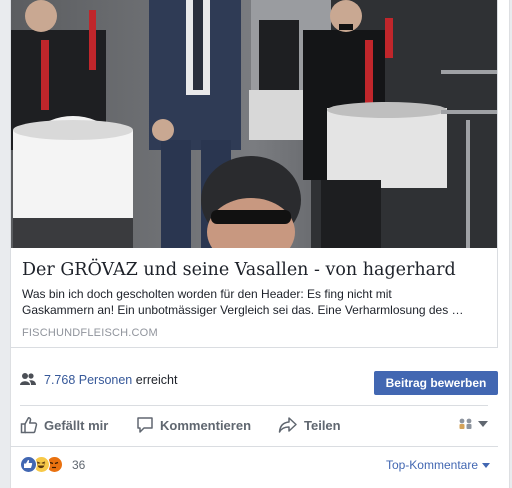 This screenshot has height=488, width=512. I want to click on reach-suffix: erreicht, so click(156, 380).